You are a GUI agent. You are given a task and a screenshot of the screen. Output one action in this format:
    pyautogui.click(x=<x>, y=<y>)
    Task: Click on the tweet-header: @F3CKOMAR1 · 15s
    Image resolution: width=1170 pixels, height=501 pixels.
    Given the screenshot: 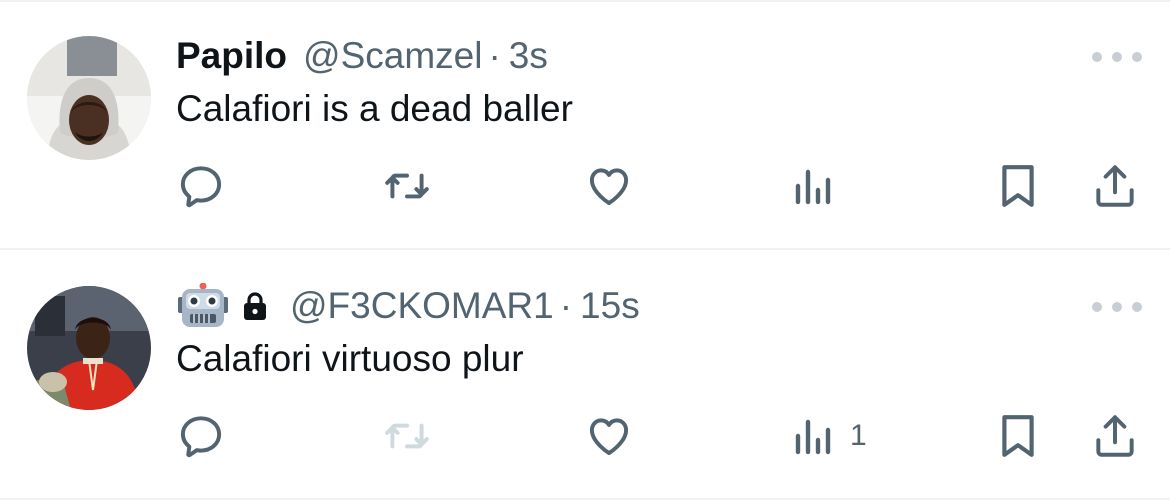 What is the action you would take?
    pyautogui.click(x=408, y=306)
    